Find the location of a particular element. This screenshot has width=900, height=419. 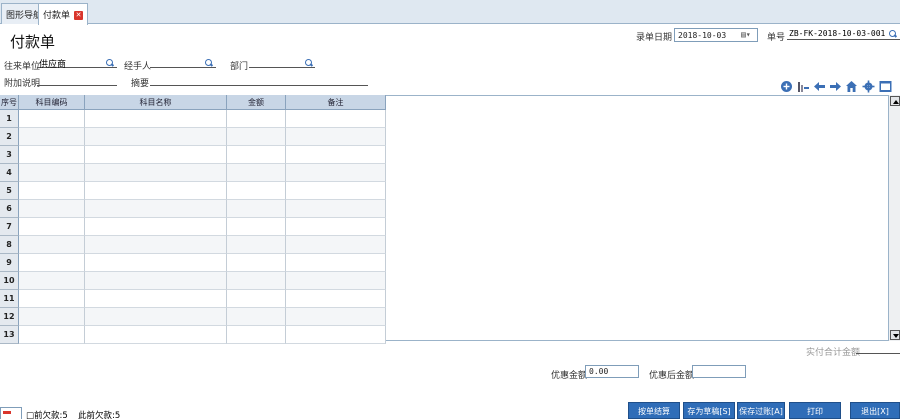

exit-button: 退出[X] is located at coordinates (875, 410).